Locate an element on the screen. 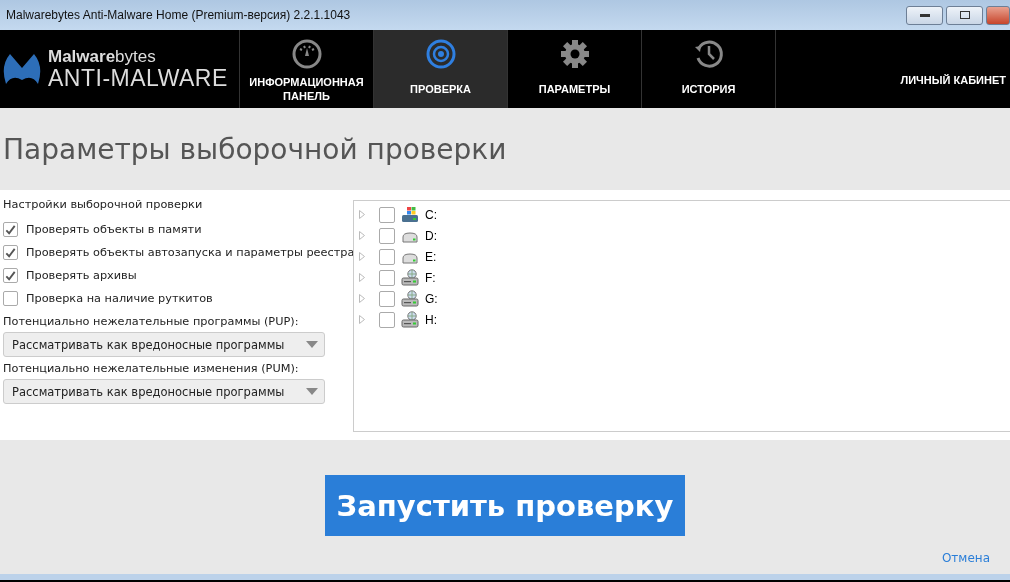 This screenshot has height=582, width=1010. dropdown-label: Потенциально нежелательные изменения (PUM): is located at coordinates (151, 368).